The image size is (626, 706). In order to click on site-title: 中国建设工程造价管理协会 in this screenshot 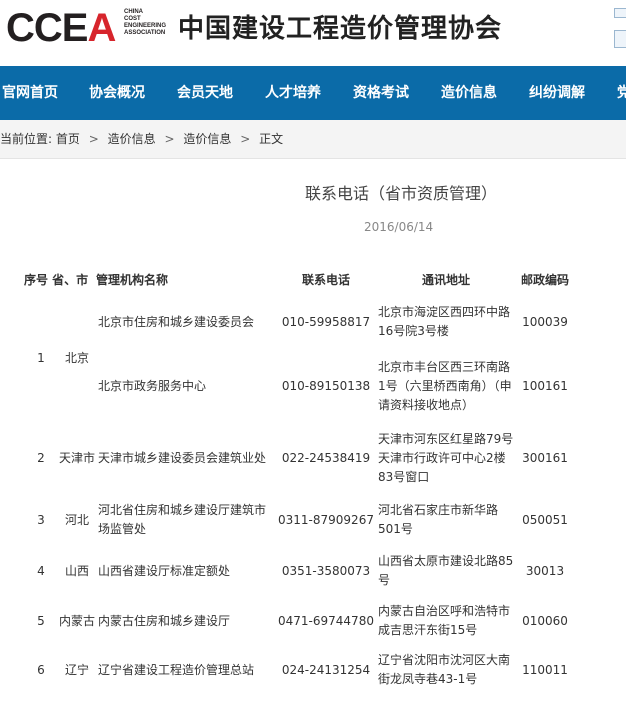, I will do `click(340, 29)`.